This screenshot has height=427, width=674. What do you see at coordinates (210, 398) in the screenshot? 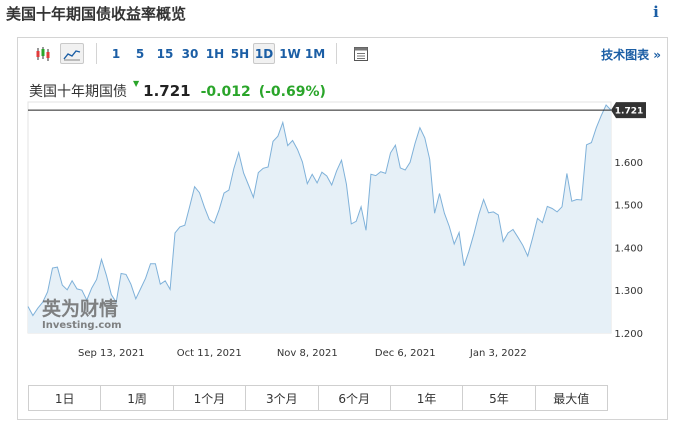
I see `period-1m: 1个月` at bounding box center [210, 398].